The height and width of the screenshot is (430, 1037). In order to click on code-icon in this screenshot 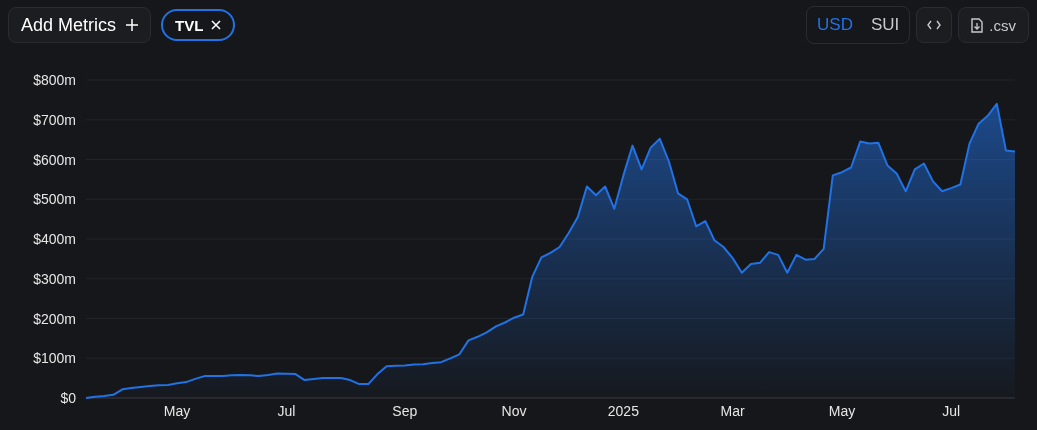, I will do `click(934, 25)`.